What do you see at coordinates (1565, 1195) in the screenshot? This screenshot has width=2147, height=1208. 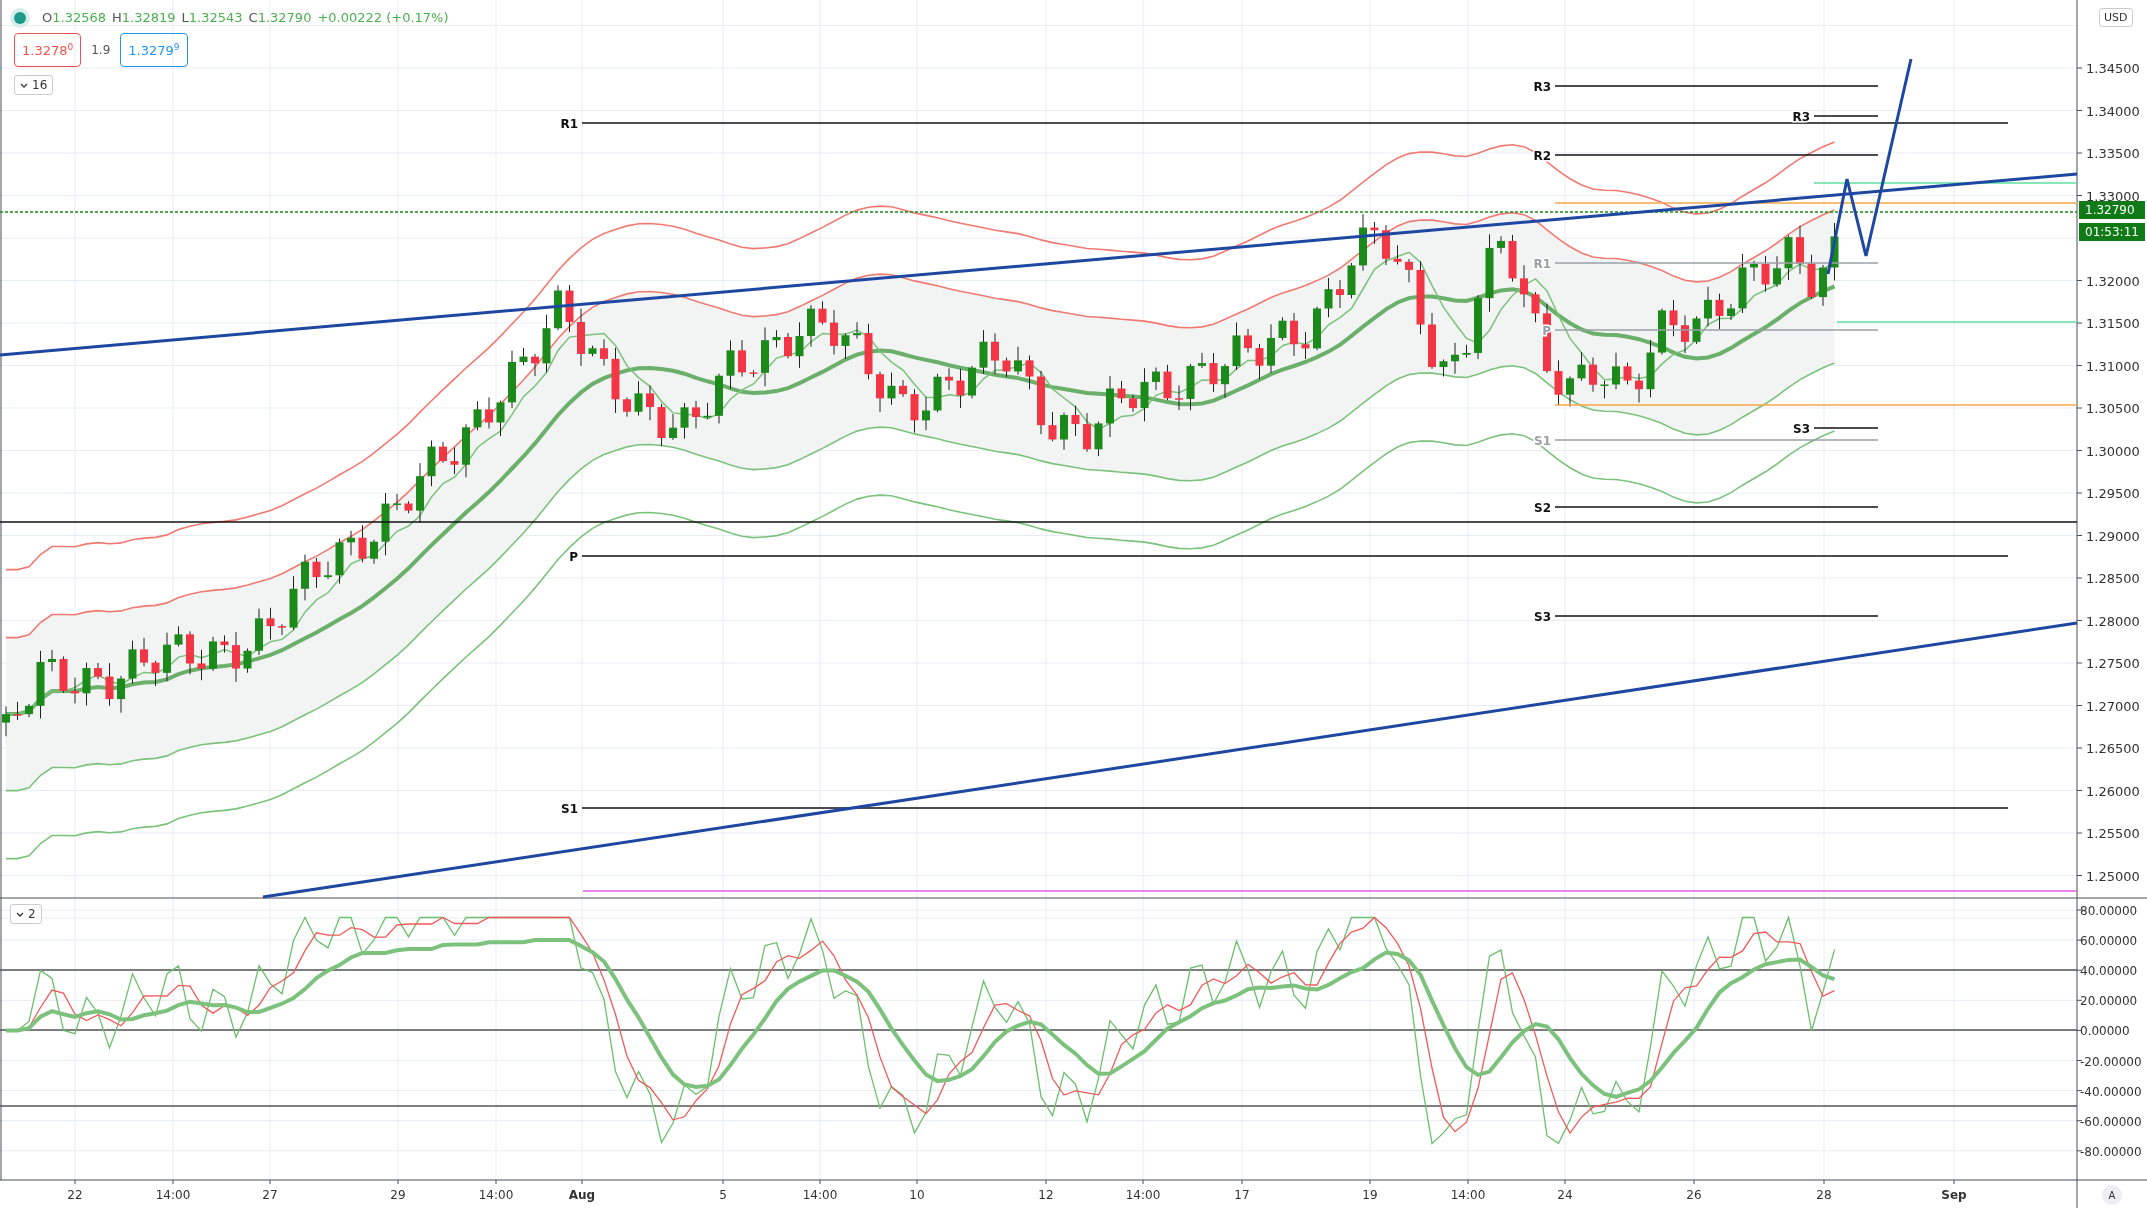 I see `time-axis-label: 24` at bounding box center [1565, 1195].